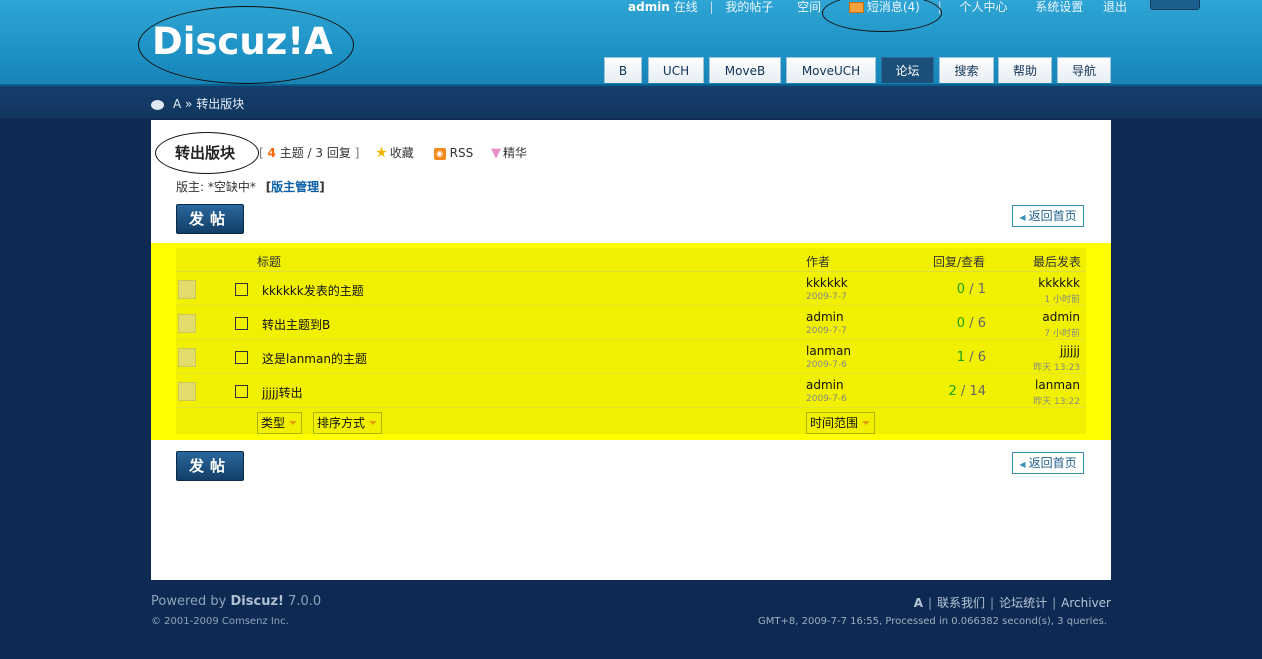  I want to click on forum-stats: [ 4 主题 / 3 回复 ] ★ 收藏 ◉ RSS ▼ 精华, so click(393, 152).